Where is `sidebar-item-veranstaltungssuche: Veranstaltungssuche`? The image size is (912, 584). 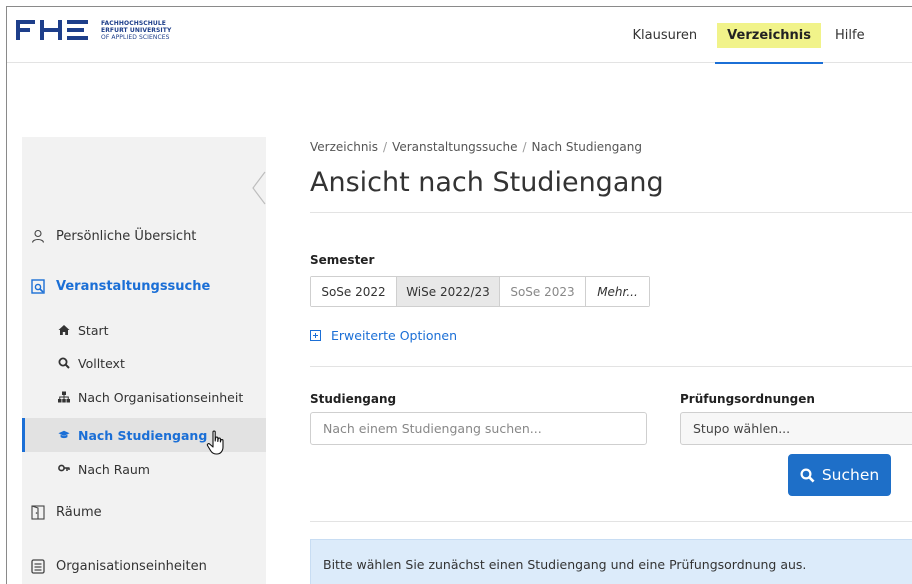
sidebar-item-veranstaltungssuche: Veranstaltungssuche is located at coordinates (144, 286).